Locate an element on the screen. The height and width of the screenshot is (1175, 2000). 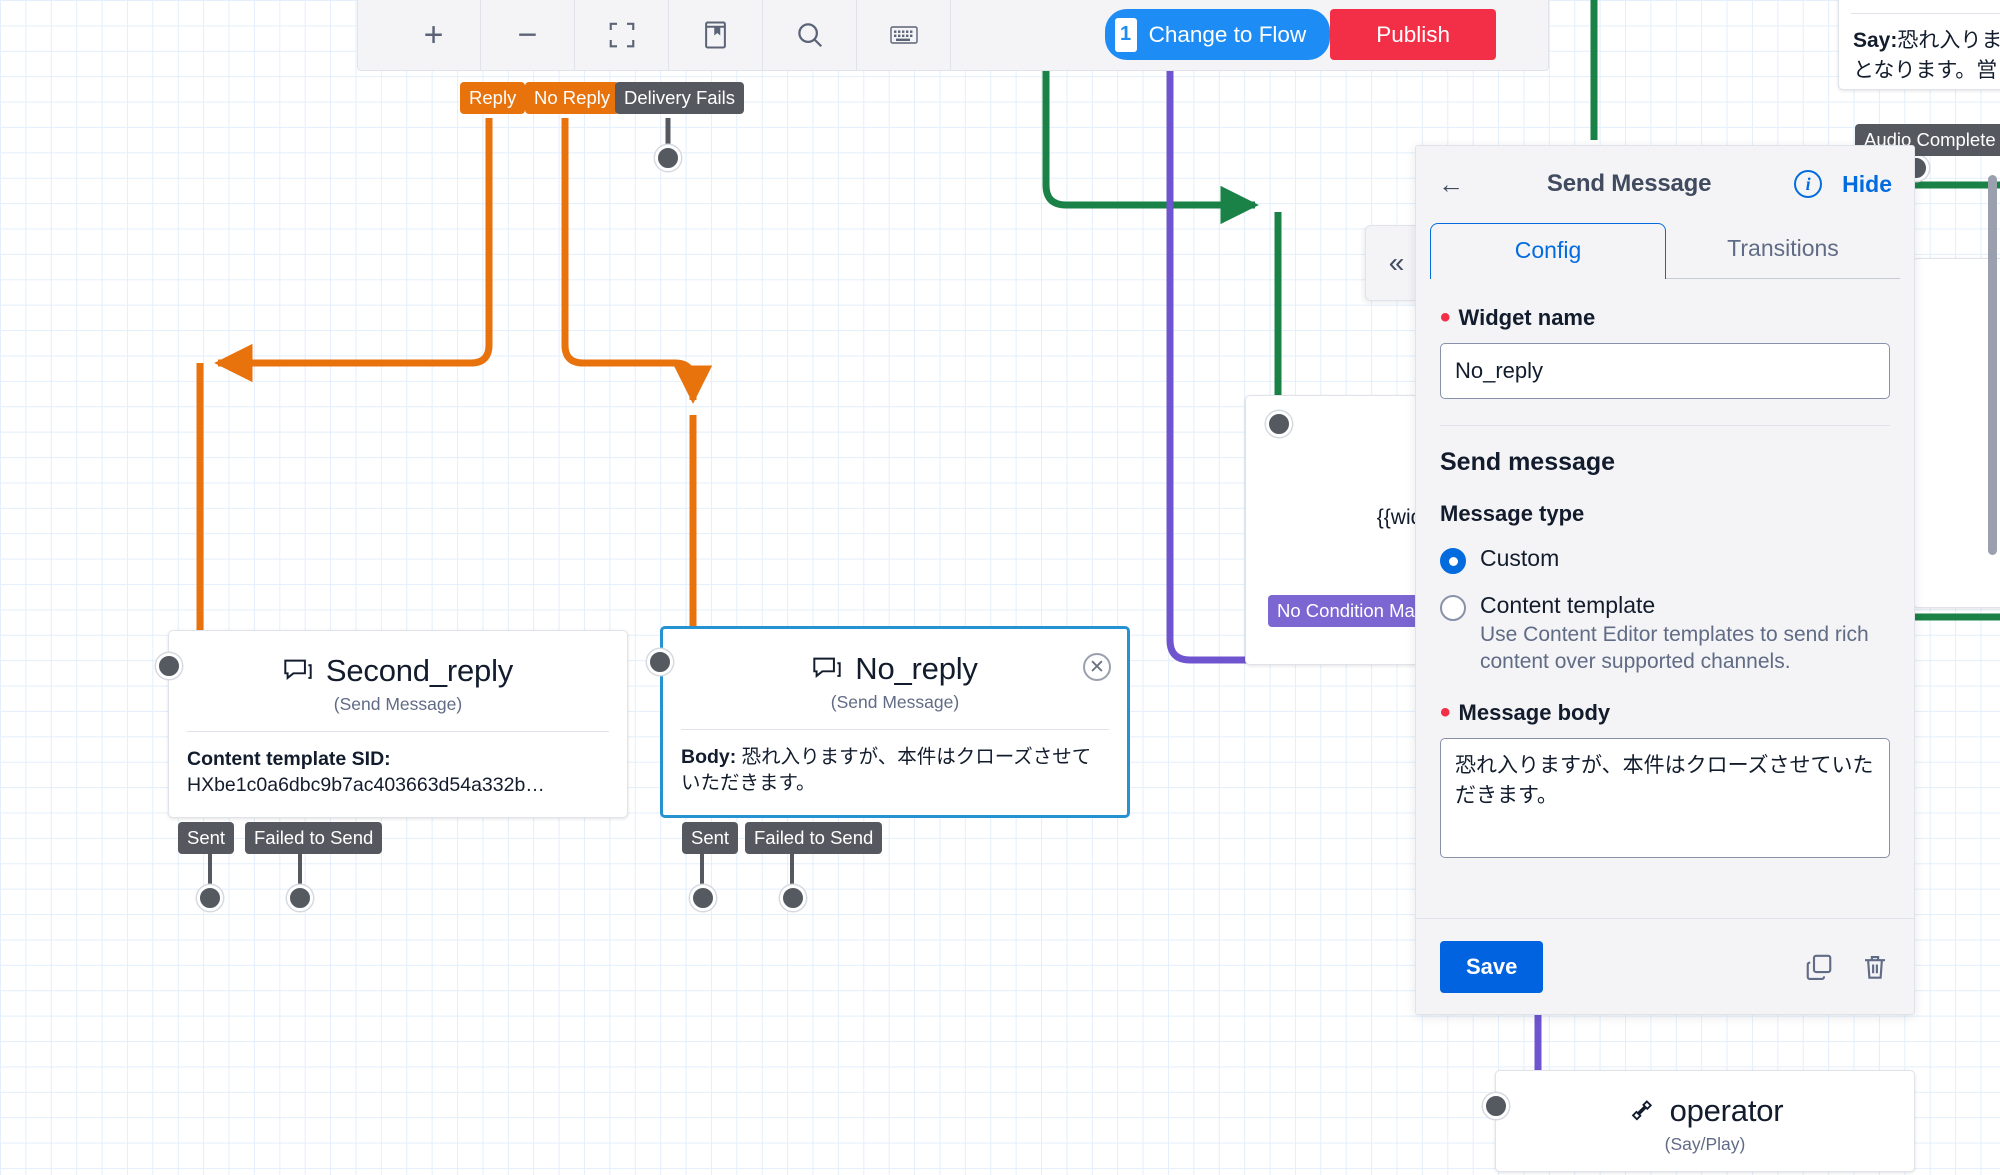
node-operator-input-port is located at coordinates (1496, 1106).